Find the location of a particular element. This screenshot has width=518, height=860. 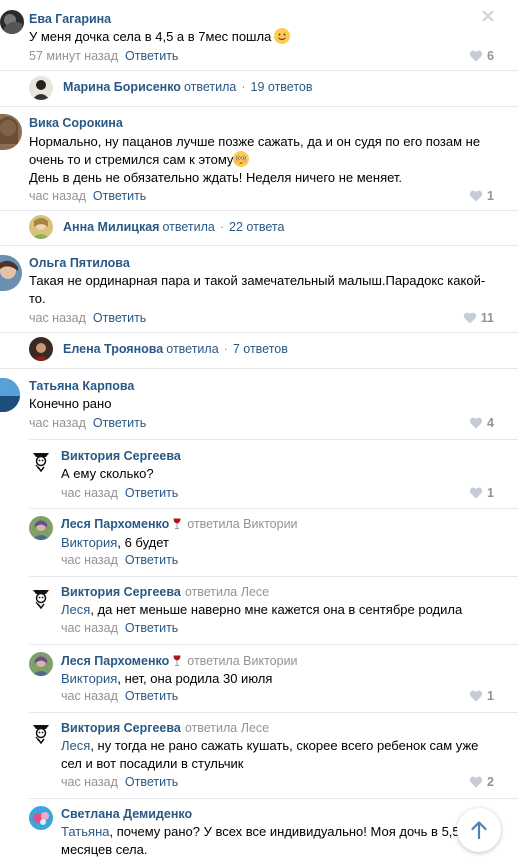

smiling-face-emoji is located at coordinates (282, 36).